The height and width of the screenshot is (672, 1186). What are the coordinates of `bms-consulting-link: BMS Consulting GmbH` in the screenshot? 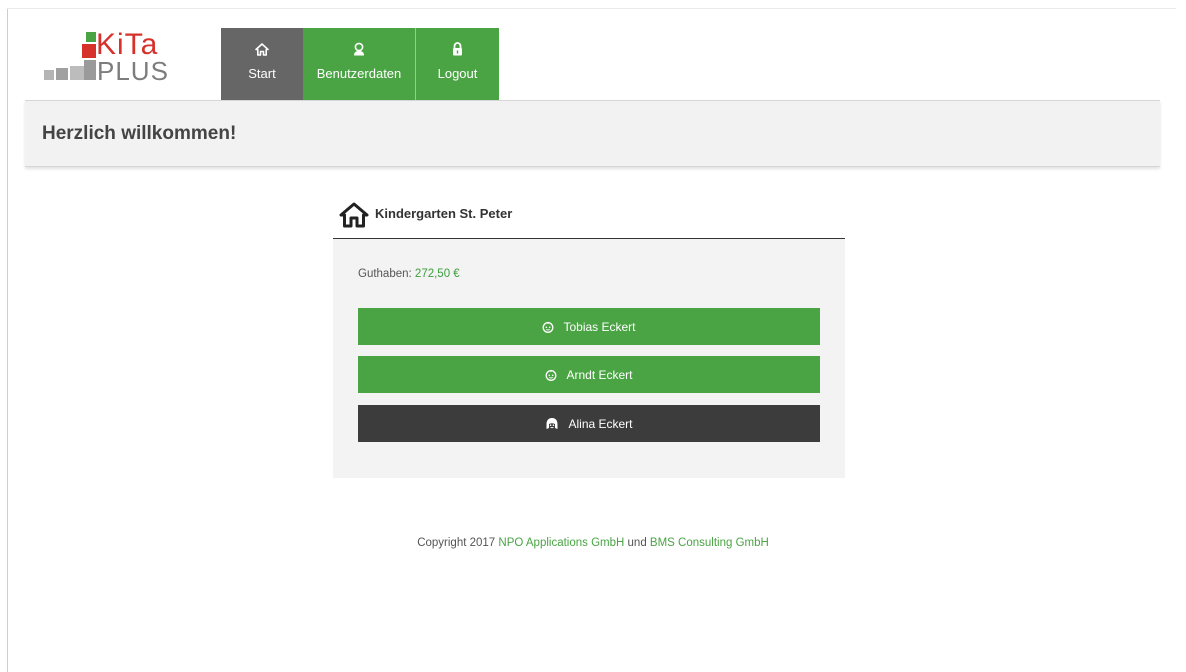 It's located at (709, 543).